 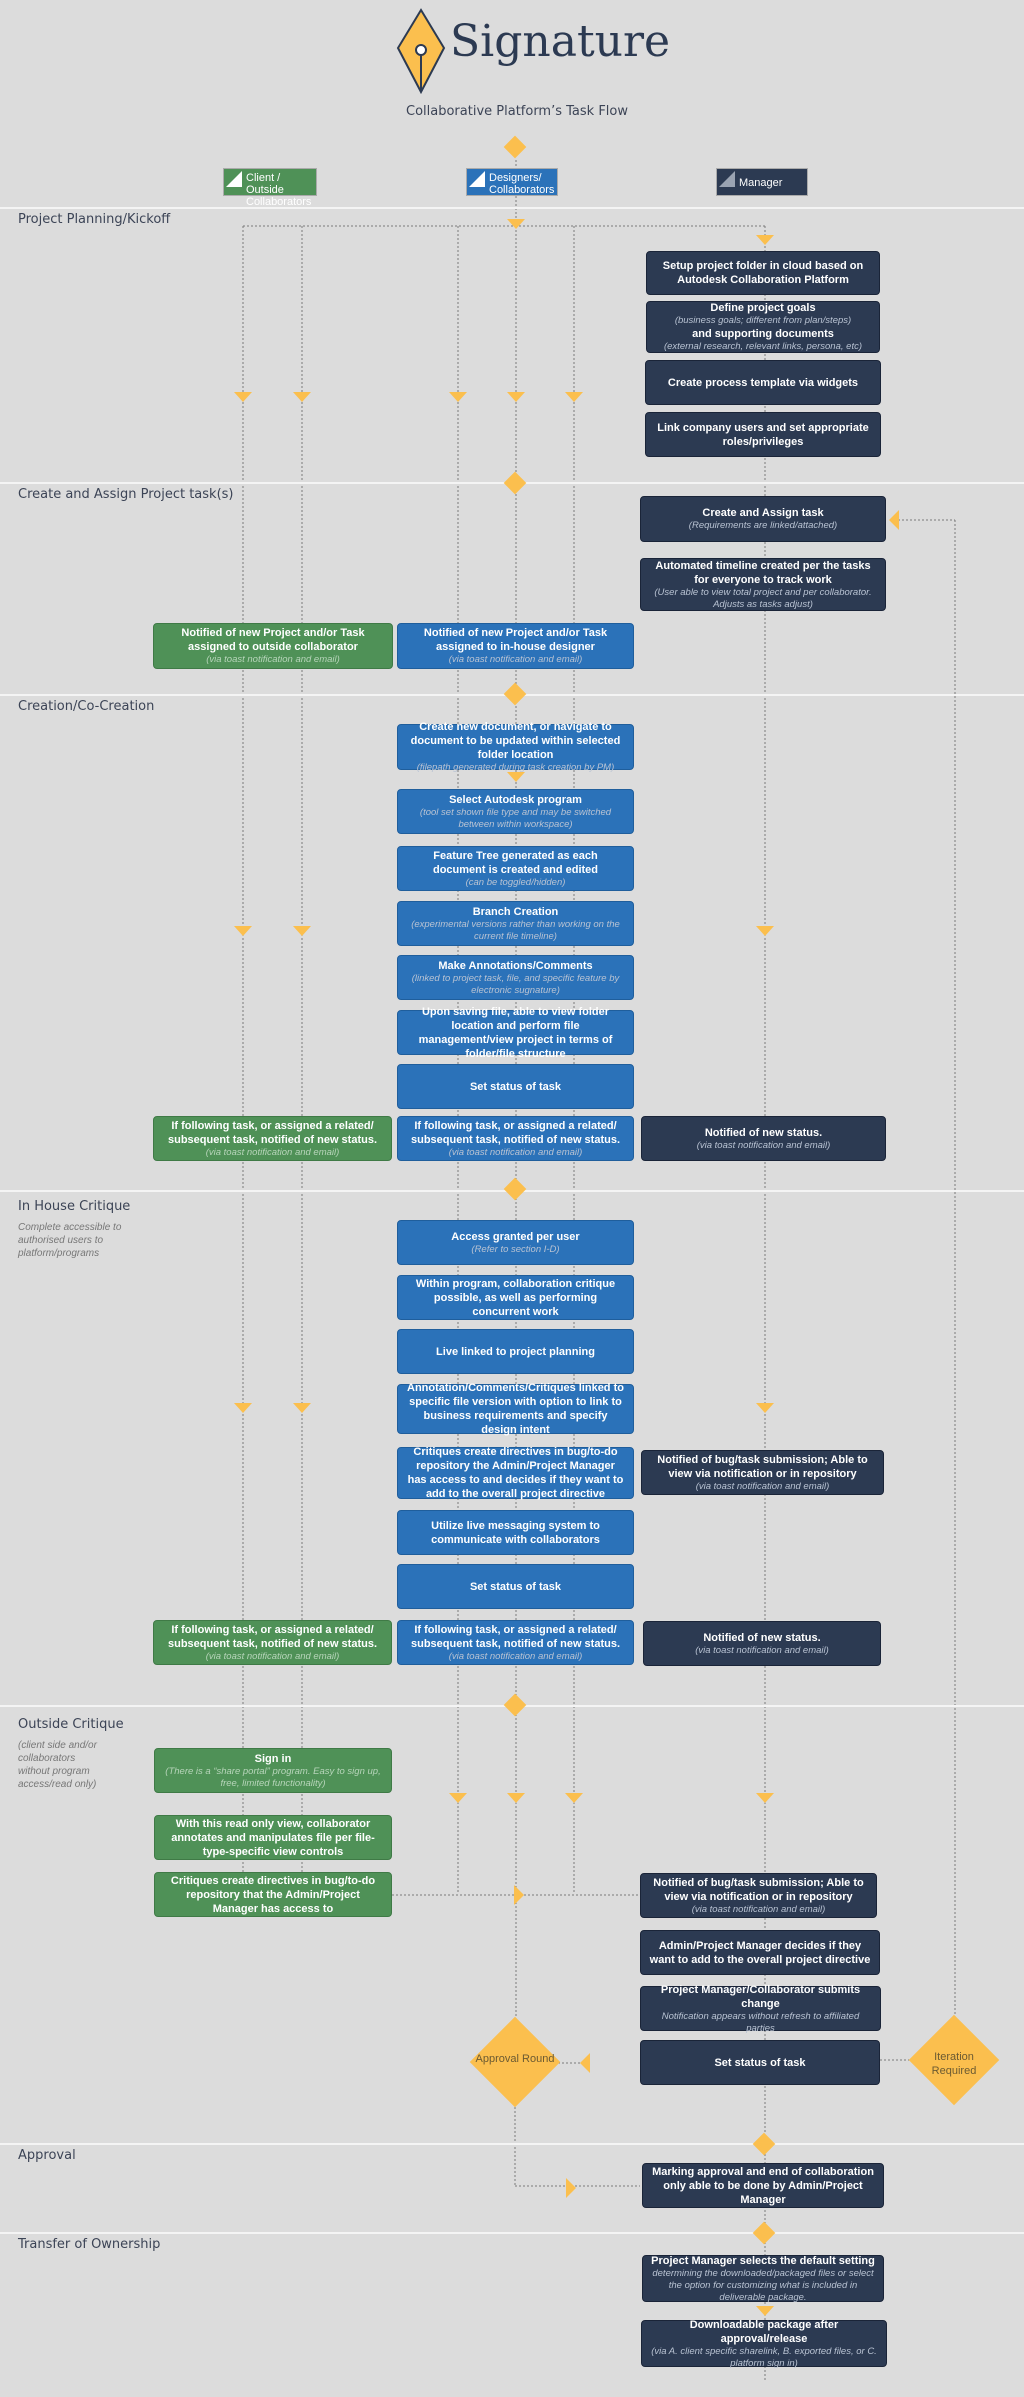 I want to click on legend-manager: Manager, so click(x=762, y=182).